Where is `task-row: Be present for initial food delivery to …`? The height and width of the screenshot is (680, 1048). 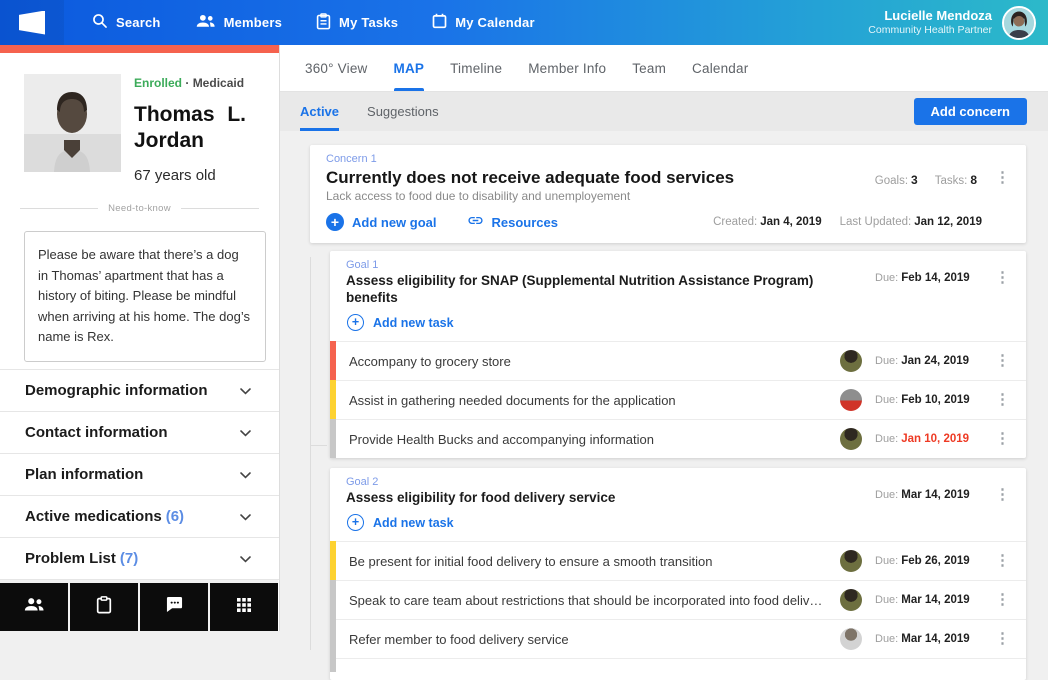 task-row: Be present for initial food delivery to … is located at coordinates (678, 560).